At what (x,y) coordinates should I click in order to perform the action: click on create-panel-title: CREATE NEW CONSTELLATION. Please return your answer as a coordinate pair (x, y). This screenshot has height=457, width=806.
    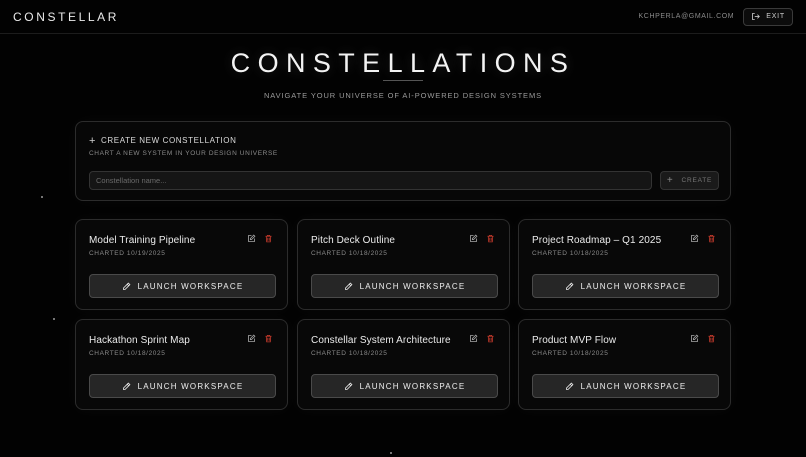
    Looking at the image, I should click on (169, 140).